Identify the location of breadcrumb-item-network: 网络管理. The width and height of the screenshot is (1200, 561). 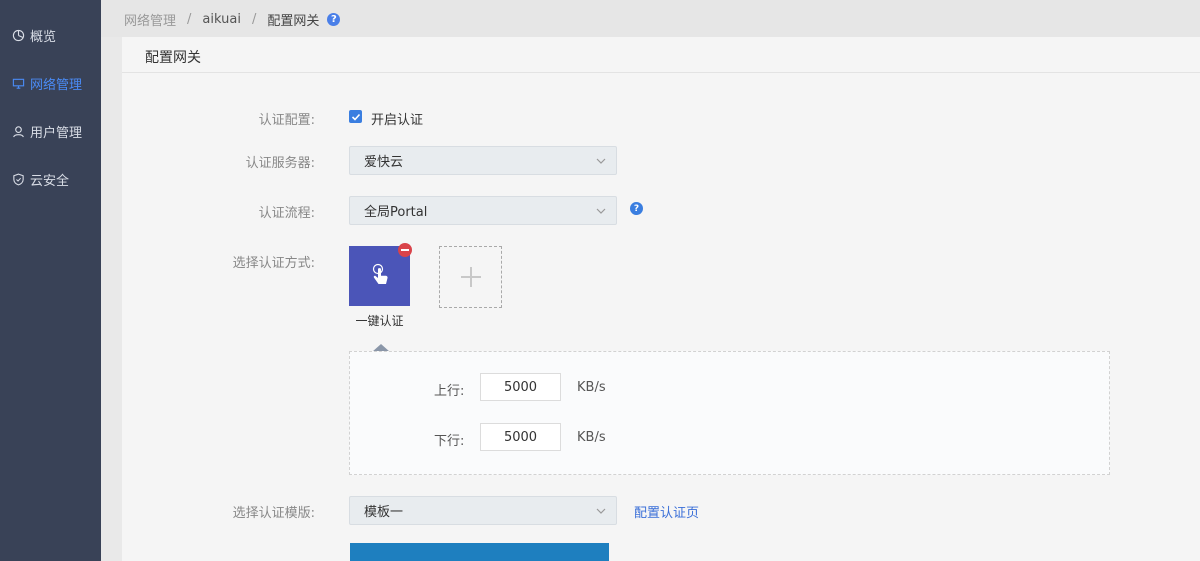
(150, 19).